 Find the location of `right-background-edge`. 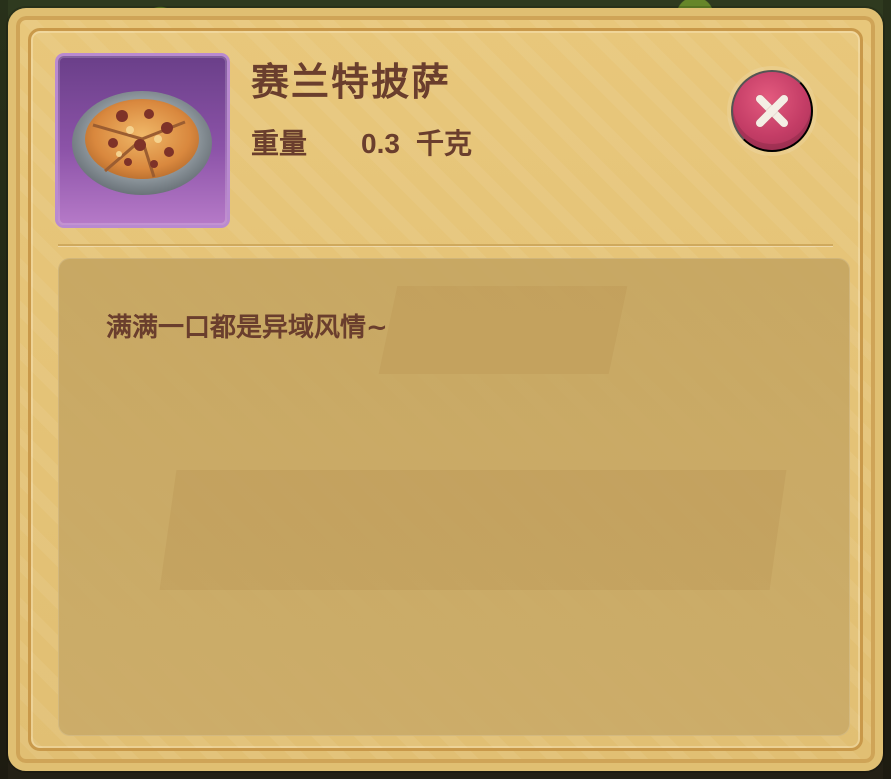

right-background-edge is located at coordinates (887, 389).